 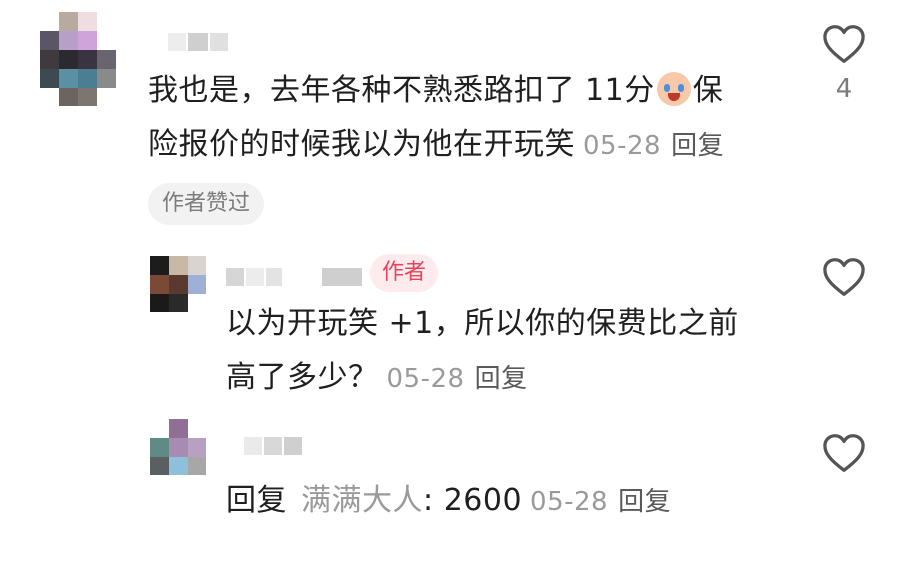 I want to click on crying-laughing-emoji-icon, so click(x=673, y=89).